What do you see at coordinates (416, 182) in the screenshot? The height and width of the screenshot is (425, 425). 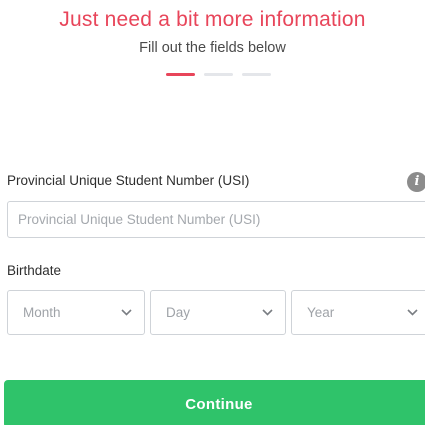 I see `info-icon: i` at bounding box center [416, 182].